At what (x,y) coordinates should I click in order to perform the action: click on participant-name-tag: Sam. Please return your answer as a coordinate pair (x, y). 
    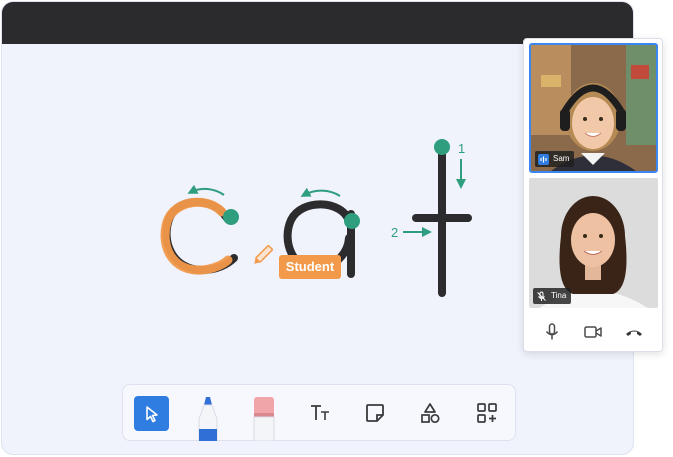
    Looking at the image, I should click on (555, 159).